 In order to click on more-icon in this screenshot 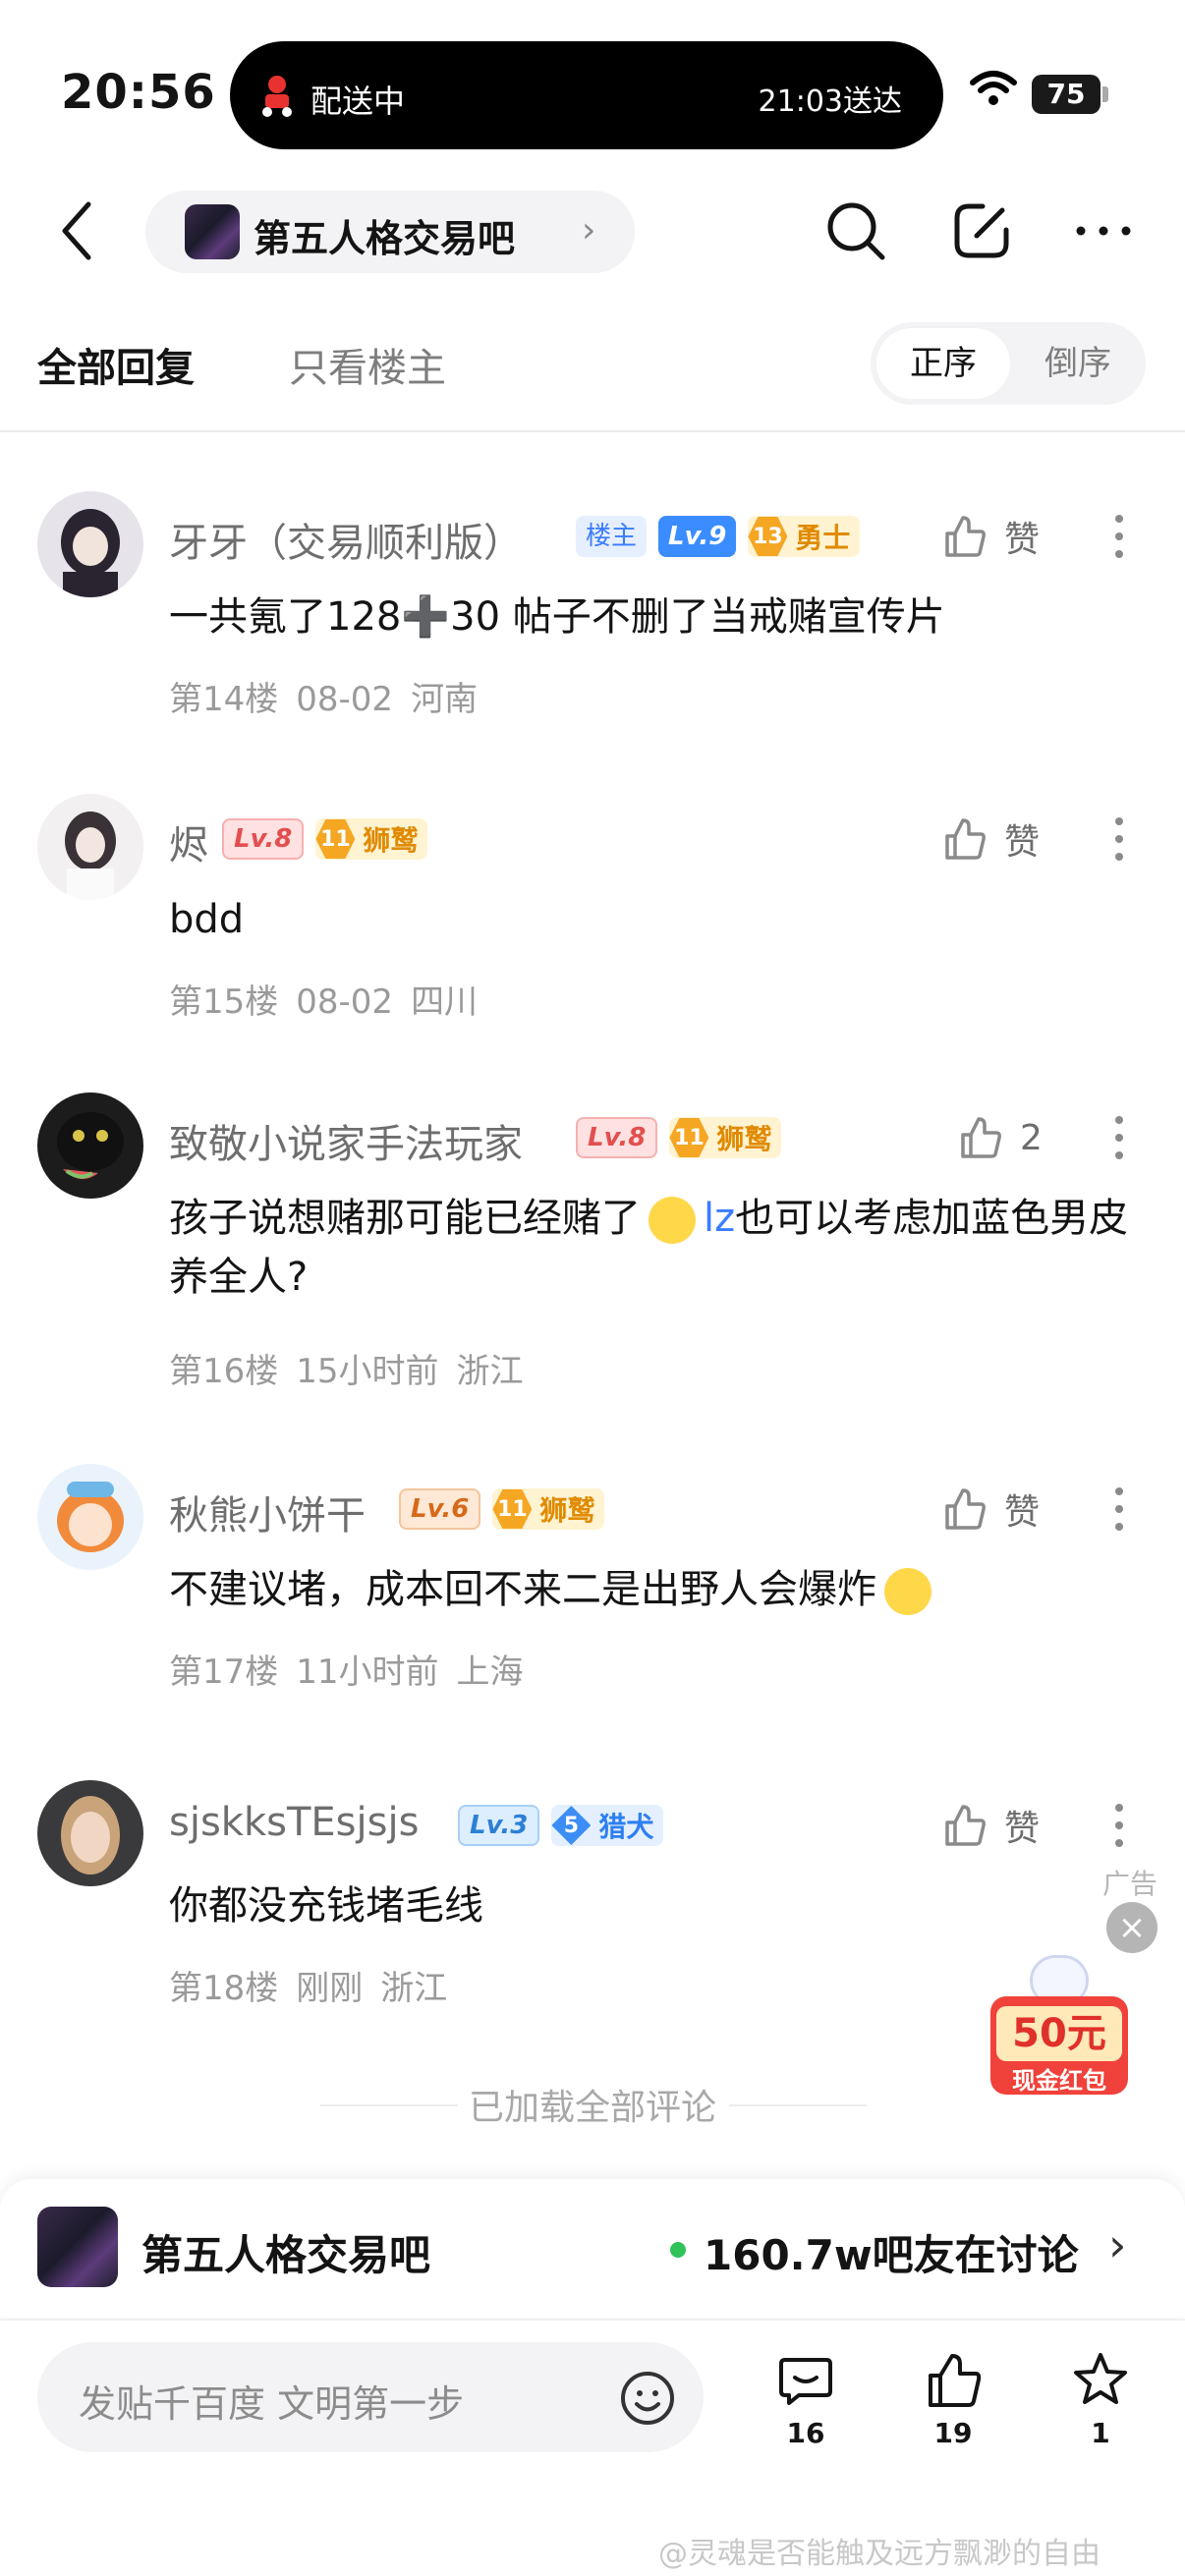, I will do `click(1104, 230)`.